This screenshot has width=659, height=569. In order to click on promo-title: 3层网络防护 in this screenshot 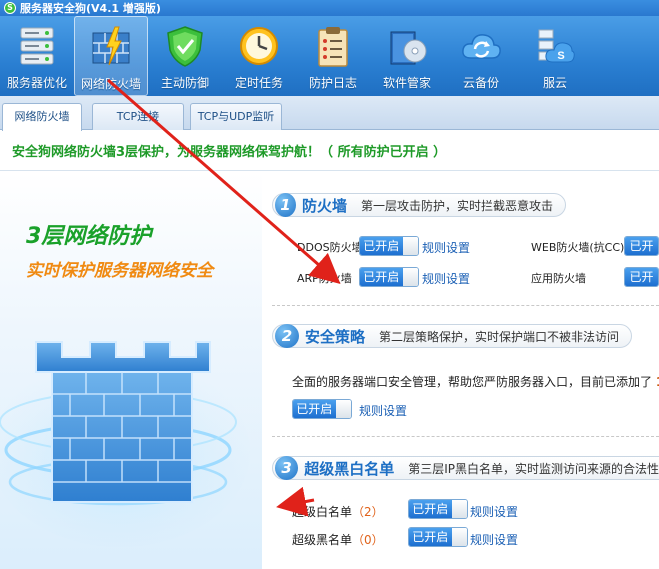, I will do `click(89, 236)`.